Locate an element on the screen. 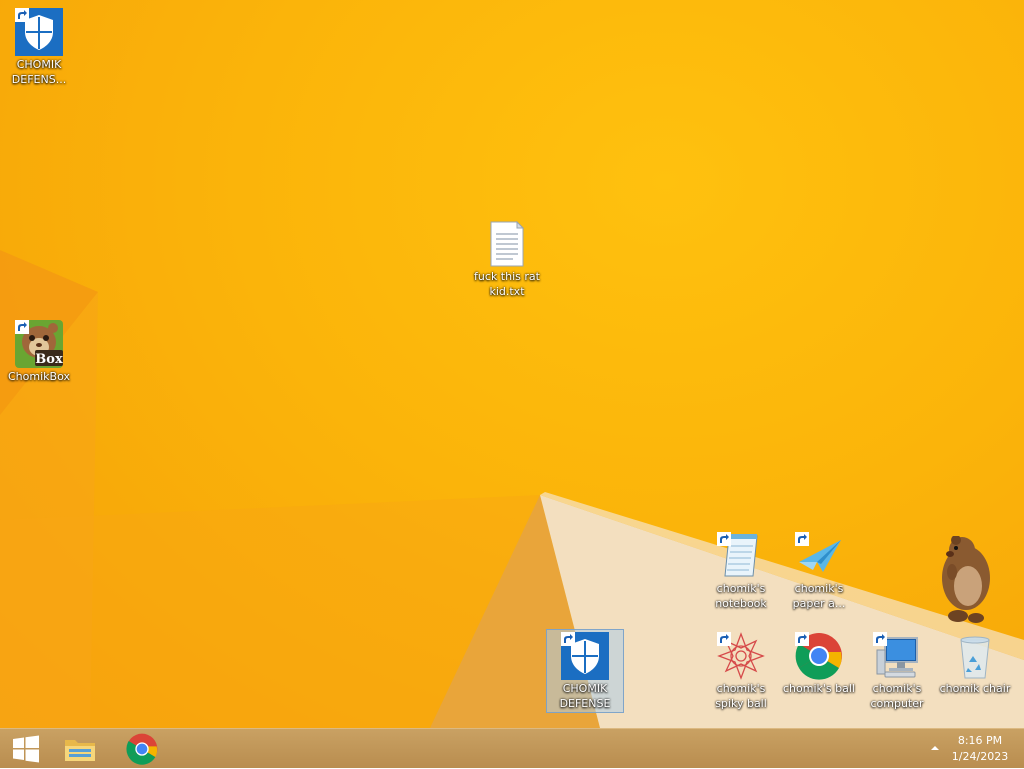  icon-label: chomik's ball is located at coordinates (819, 688).